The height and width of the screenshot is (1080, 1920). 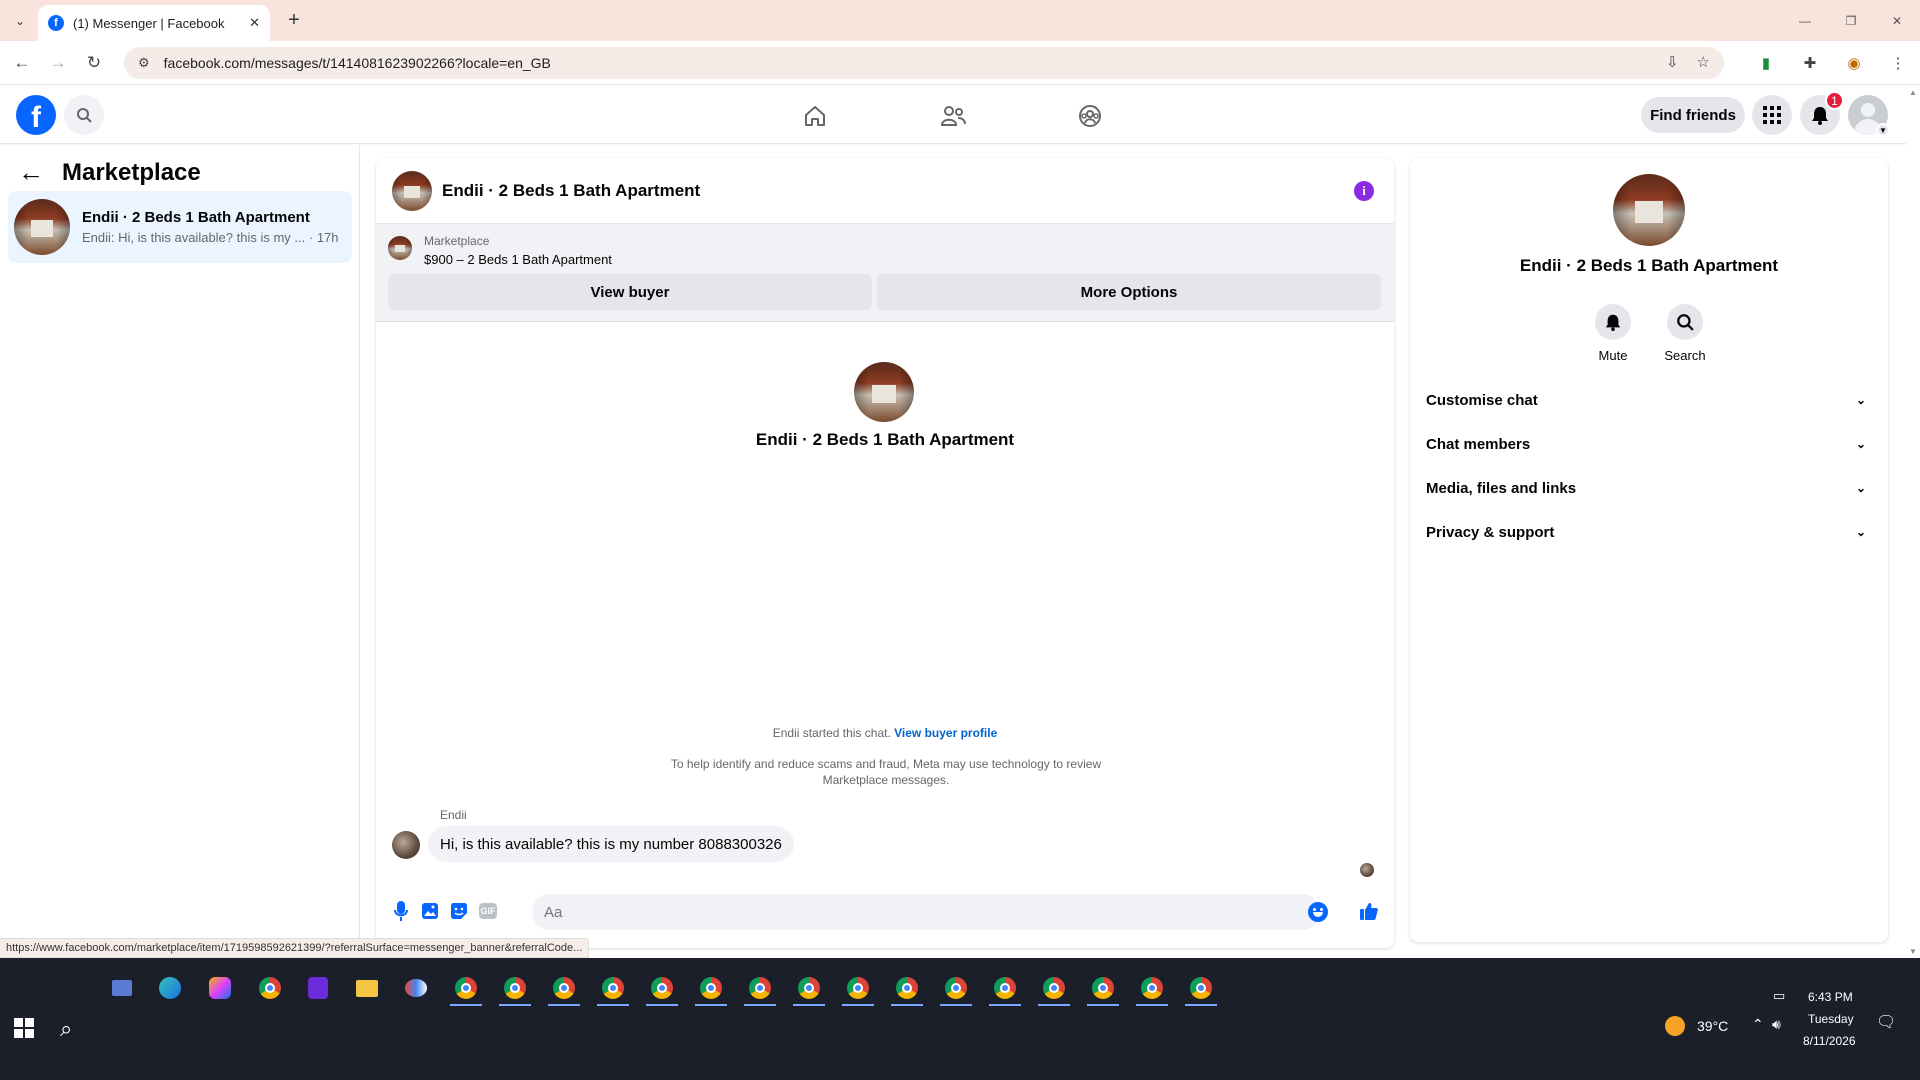 I want to click on privacy-support-section: Privacy & support ⌄, so click(x=1649, y=532).